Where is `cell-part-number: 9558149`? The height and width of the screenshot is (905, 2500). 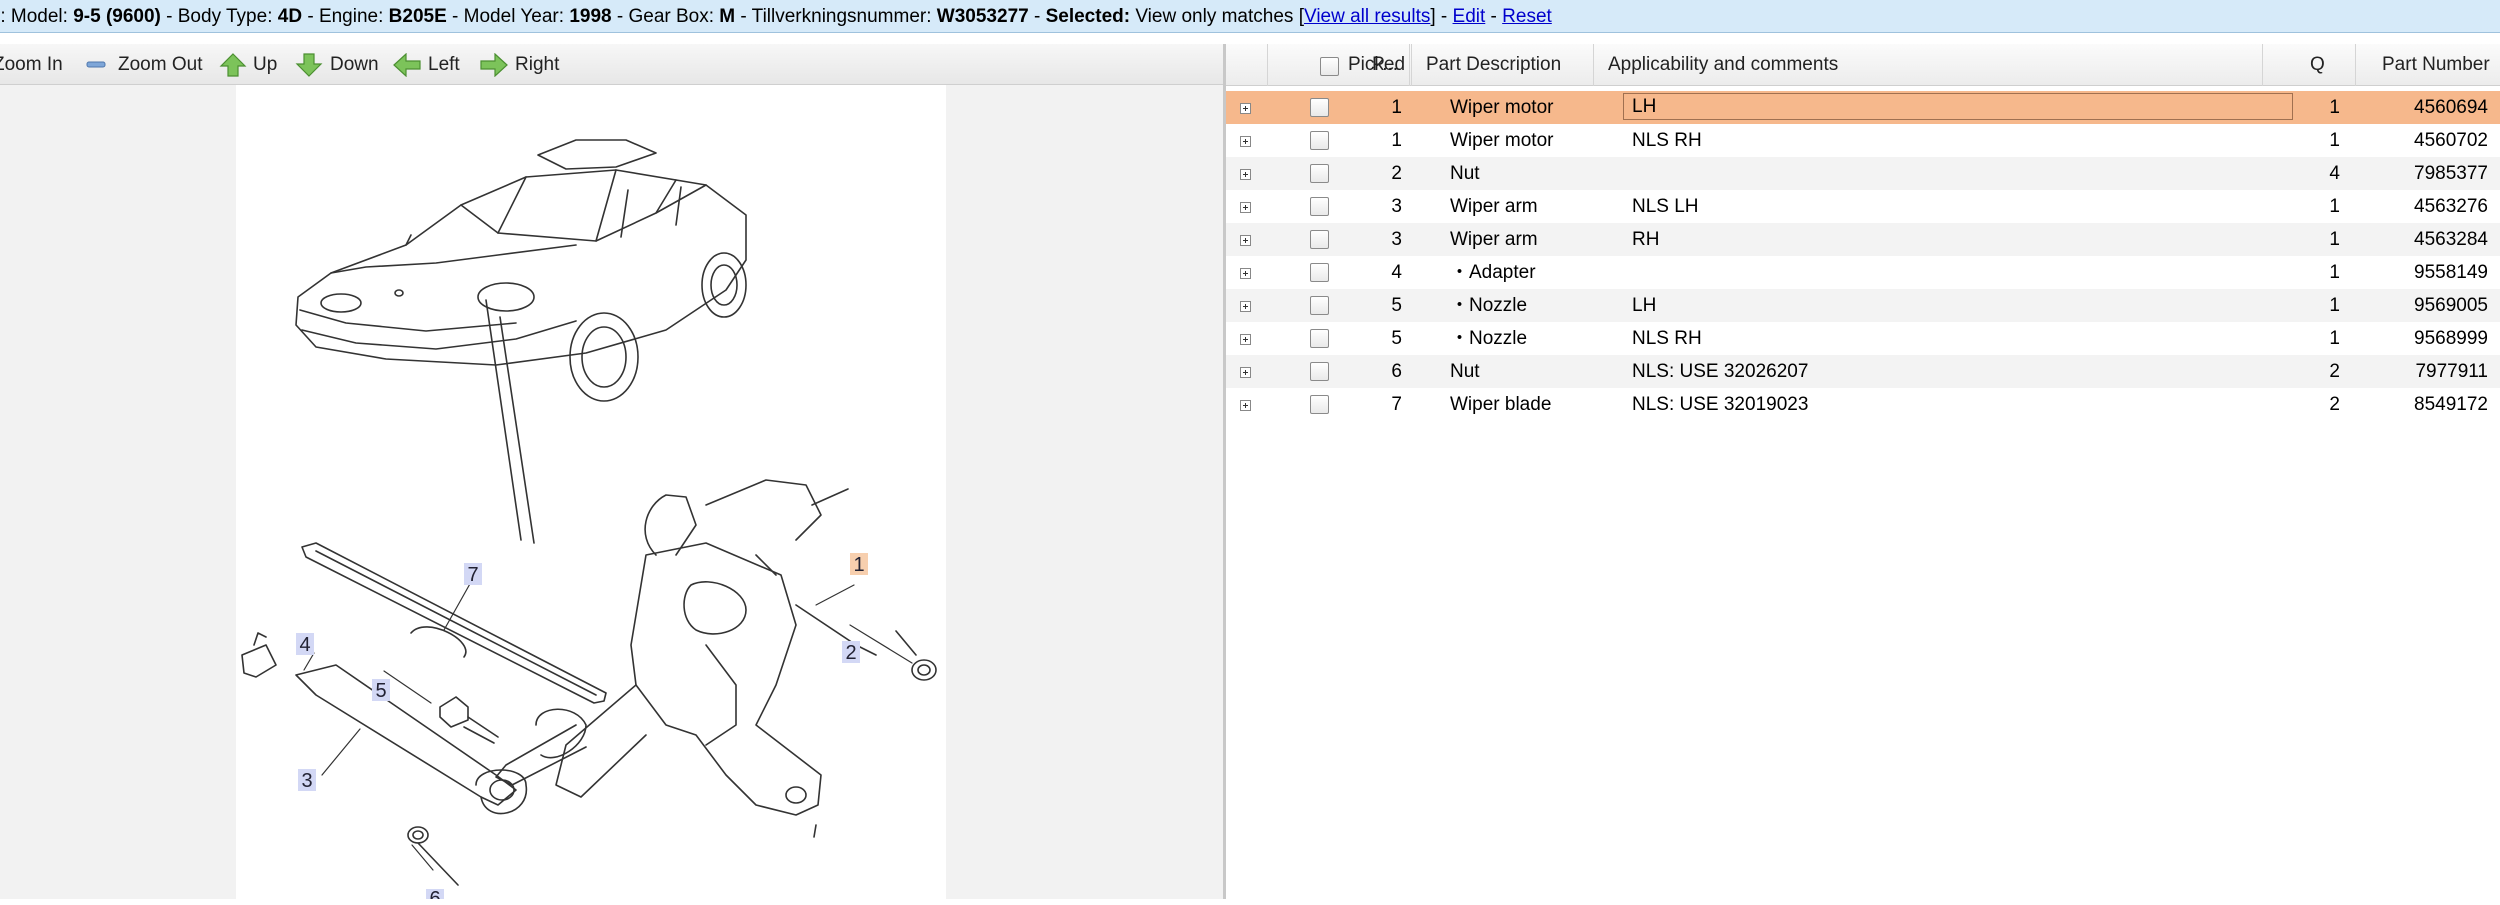 cell-part-number: 9558149 is located at coordinates (2451, 272).